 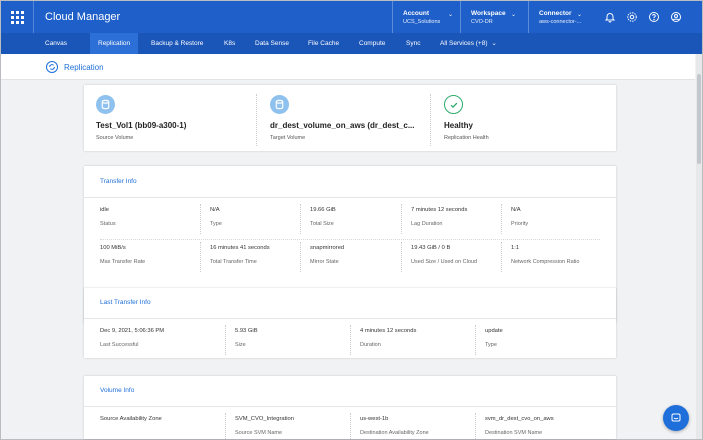 What do you see at coordinates (322, 224) in the screenshot?
I see `total-size-label: Total Size` at bounding box center [322, 224].